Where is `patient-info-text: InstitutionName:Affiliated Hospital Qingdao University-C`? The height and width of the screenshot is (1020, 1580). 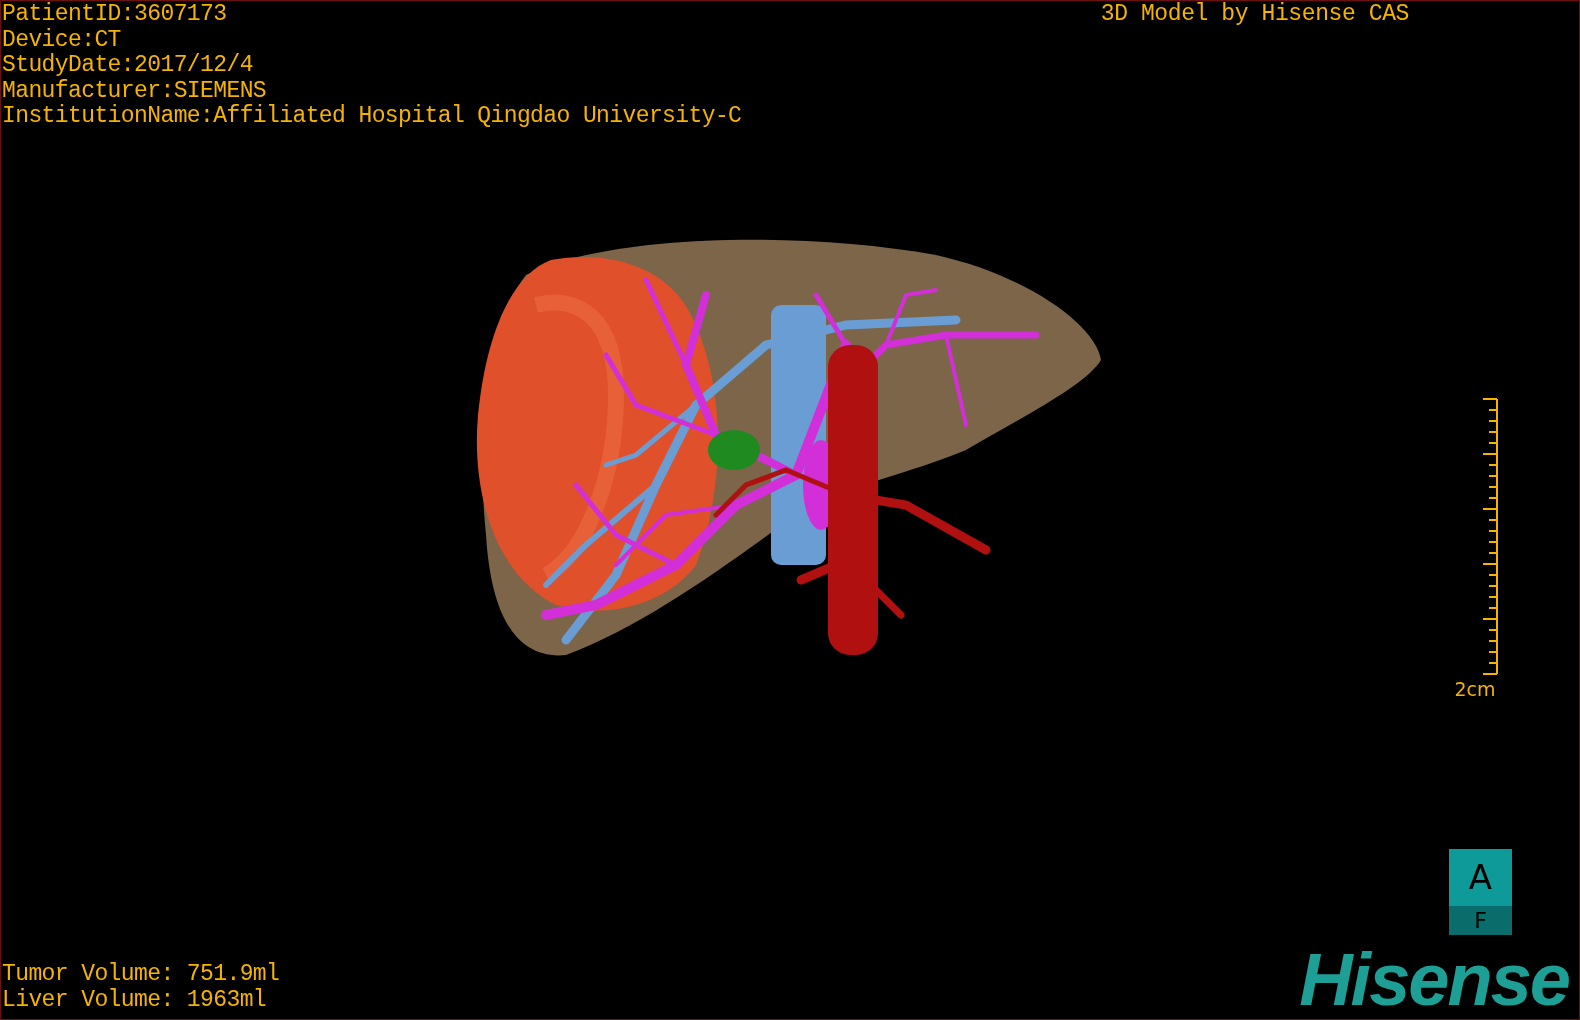 patient-info-text: InstitutionName:Affiliated Hospital Qingdao University-C is located at coordinates (372, 117).